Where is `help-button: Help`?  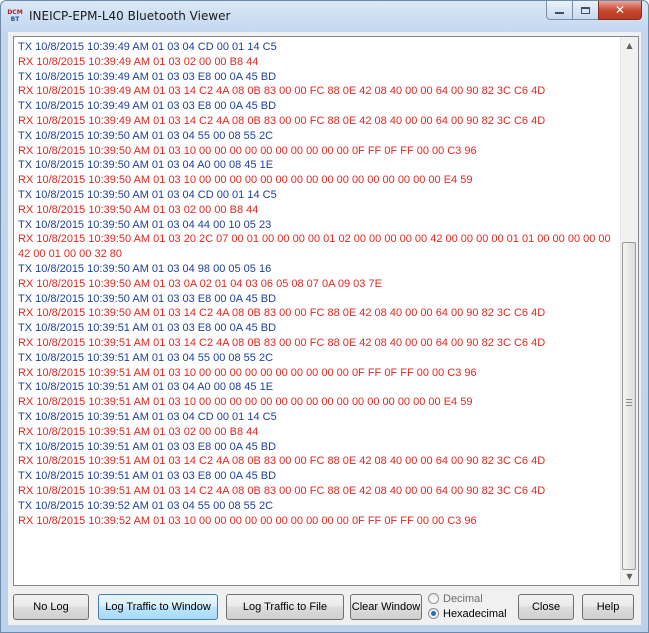 help-button: Help is located at coordinates (608, 607).